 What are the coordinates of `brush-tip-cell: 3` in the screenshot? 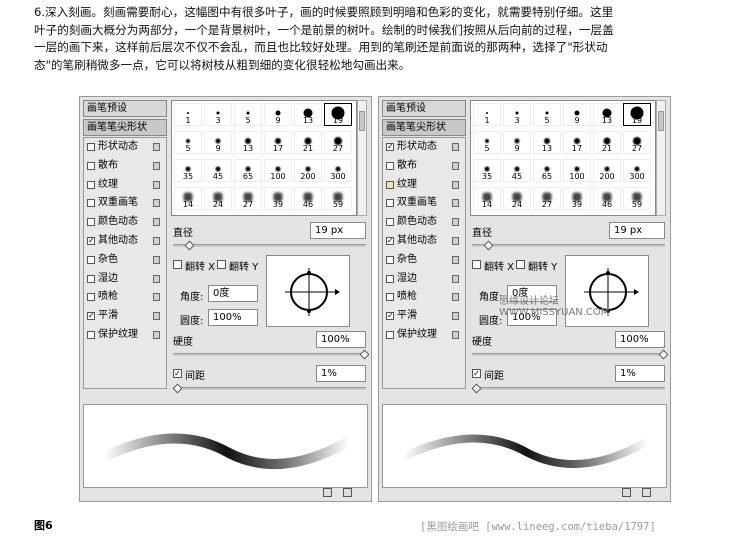 It's located at (517, 114).